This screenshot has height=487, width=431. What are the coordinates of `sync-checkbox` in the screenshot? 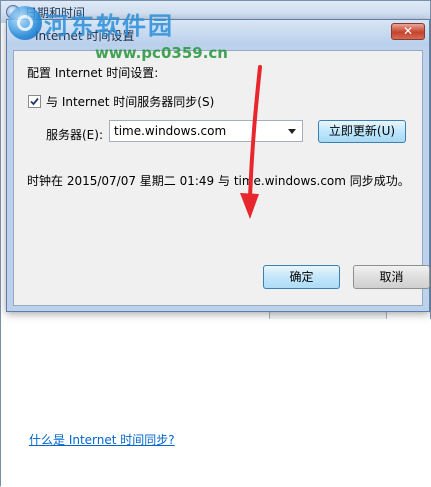 It's located at (34, 101).